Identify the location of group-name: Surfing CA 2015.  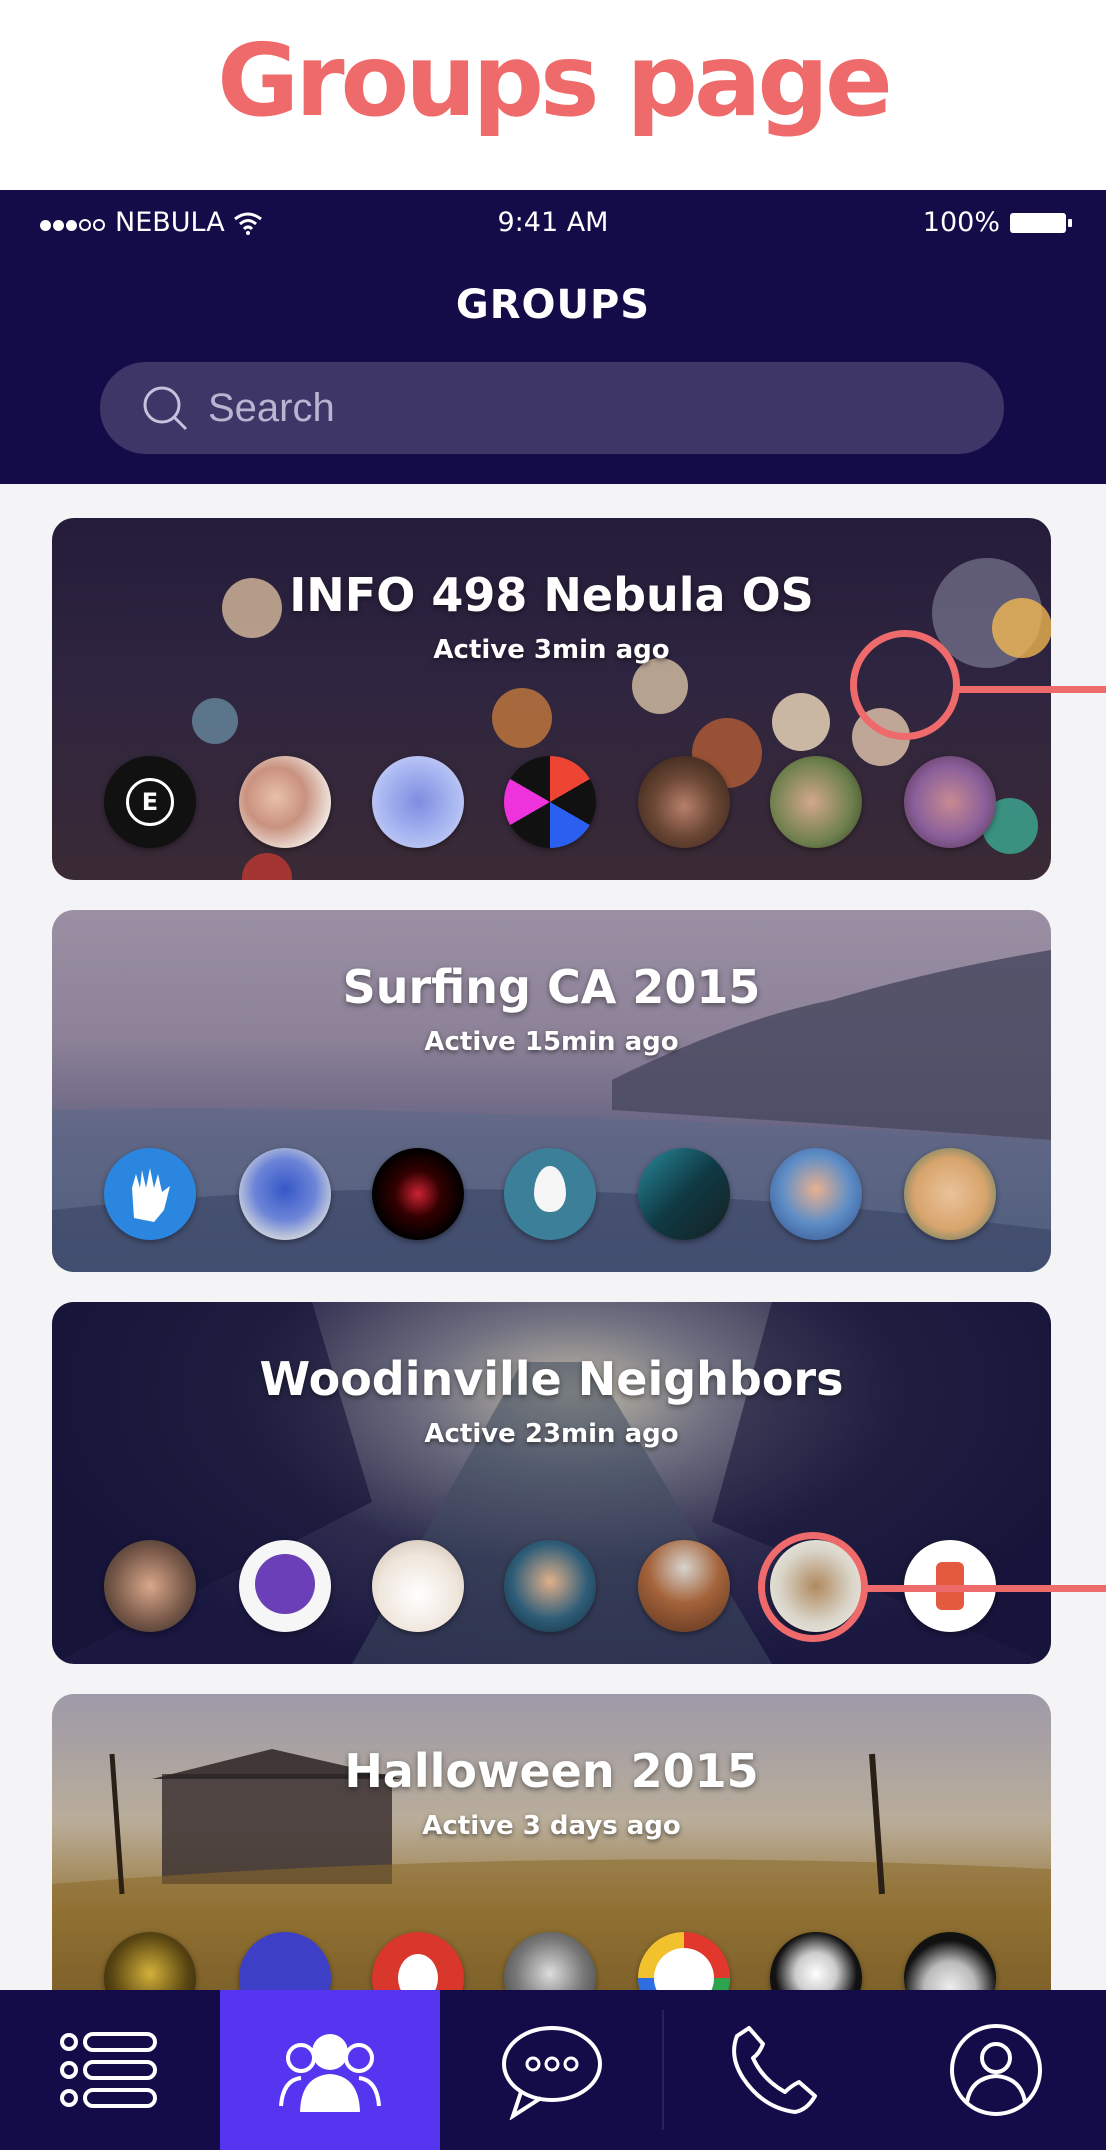
(551, 987).